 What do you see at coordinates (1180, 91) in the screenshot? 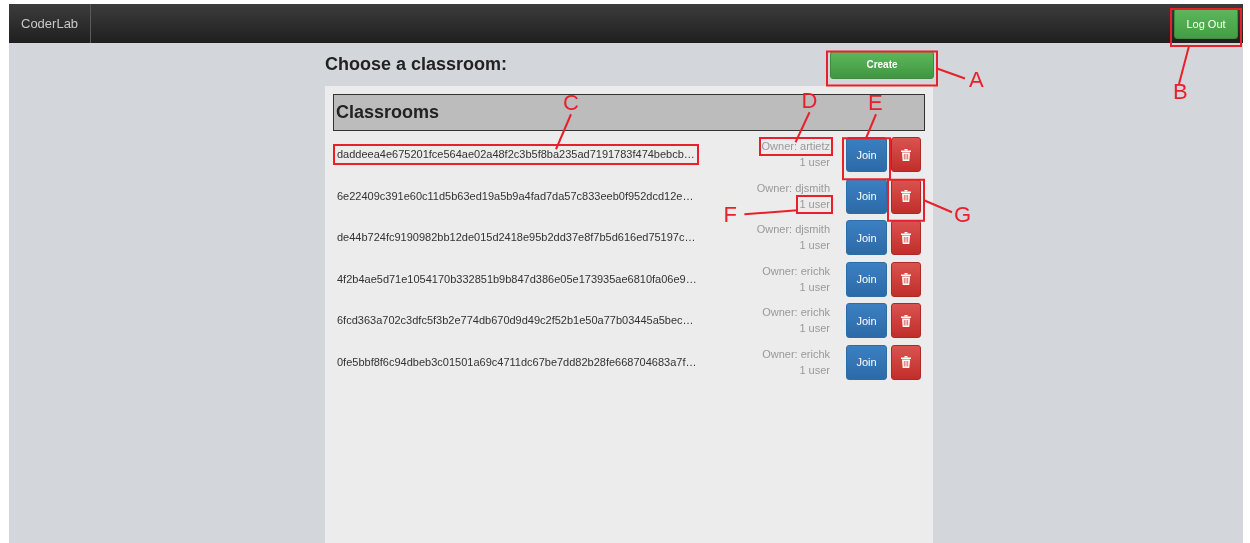
I see `callout-label: B` at bounding box center [1180, 91].